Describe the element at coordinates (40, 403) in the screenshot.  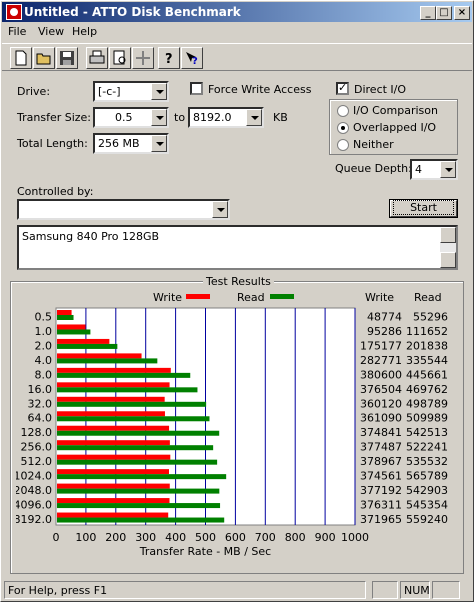
I see `category-label: 32.0` at that location.